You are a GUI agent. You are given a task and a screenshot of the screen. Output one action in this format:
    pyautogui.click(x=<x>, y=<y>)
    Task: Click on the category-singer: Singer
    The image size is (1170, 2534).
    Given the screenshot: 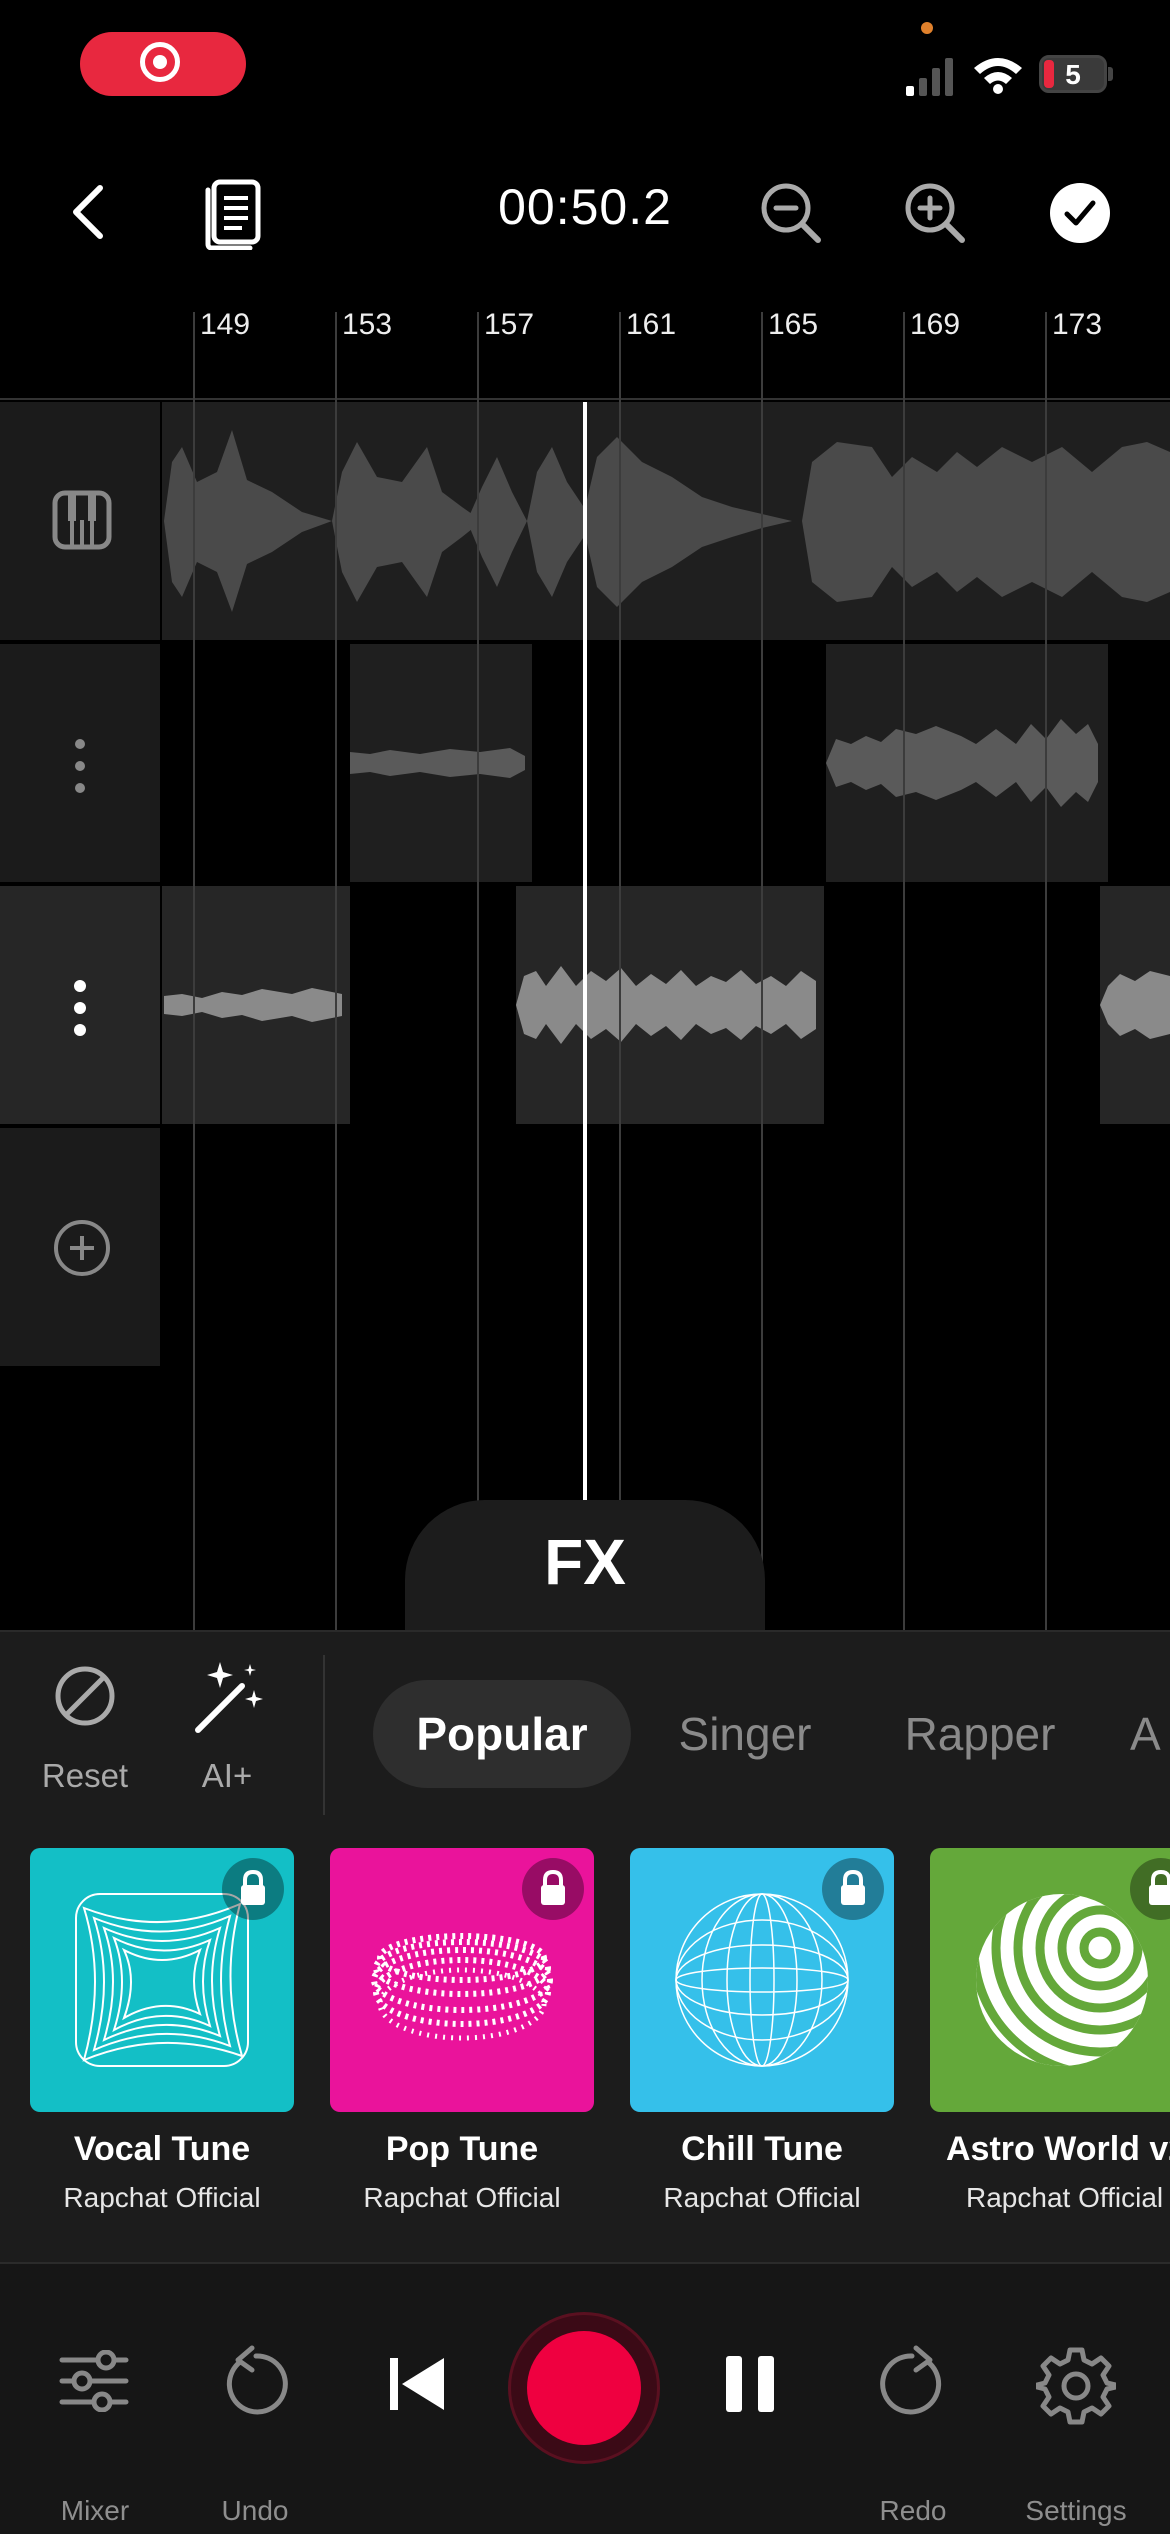 What is the action you would take?
    pyautogui.click(x=745, y=1734)
    